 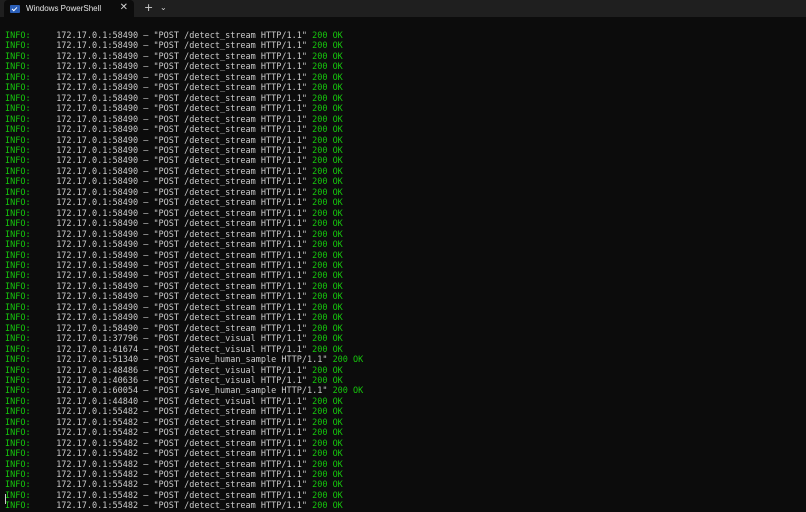 I want to click on chevron-down-icon: ⌄, so click(x=163, y=8).